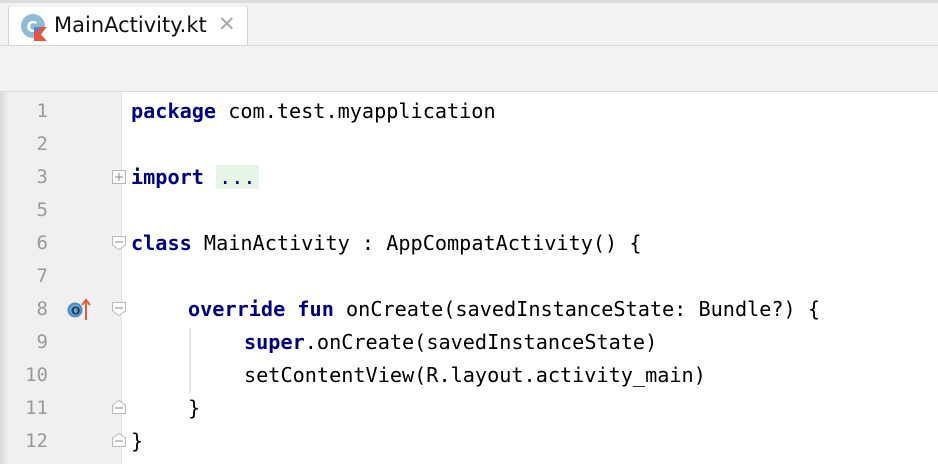 The width and height of the screenshot is (938, 464). Describe the element at coordinates (42, 210) in the screenshot. I see `line-number: 5` at that location.